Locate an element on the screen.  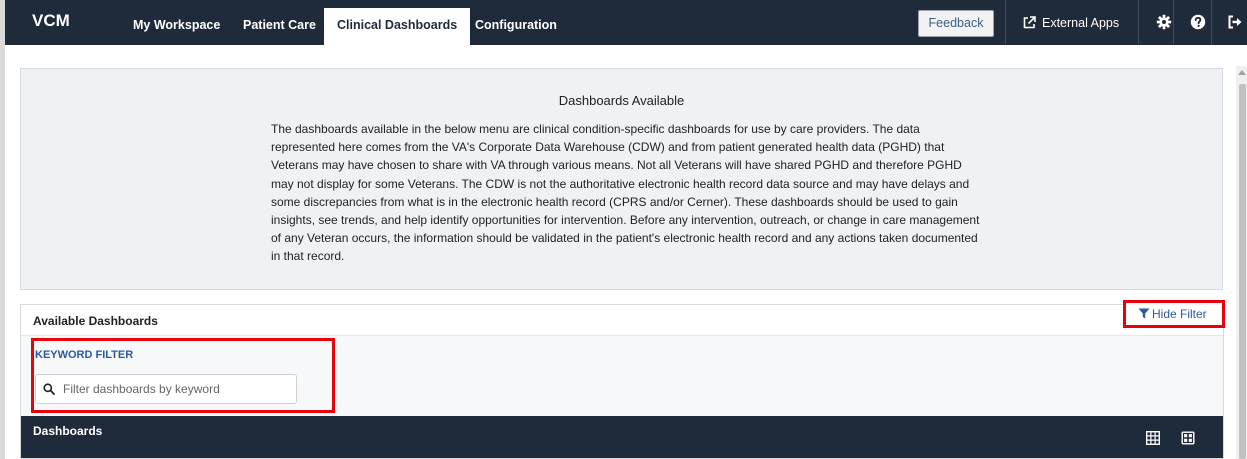
keyword-filter-label: KEYWORD FILTER is located at coordinates (84, 355).